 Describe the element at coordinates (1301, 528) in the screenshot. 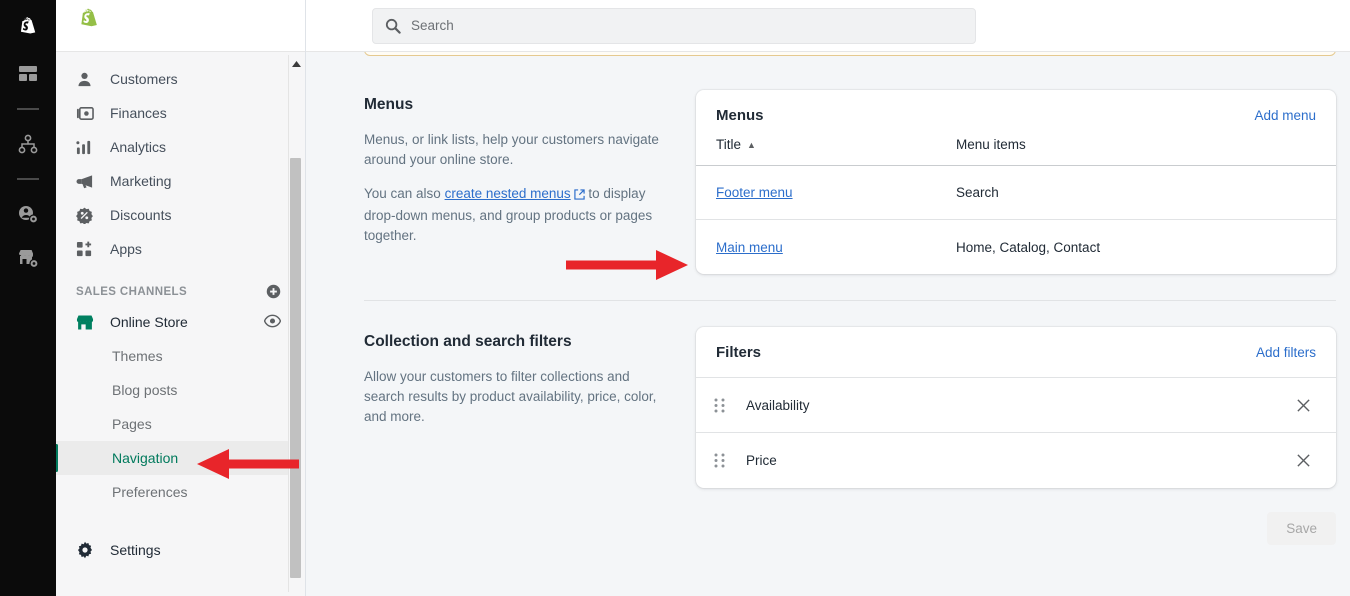

I see `save-button: Save` at that location.